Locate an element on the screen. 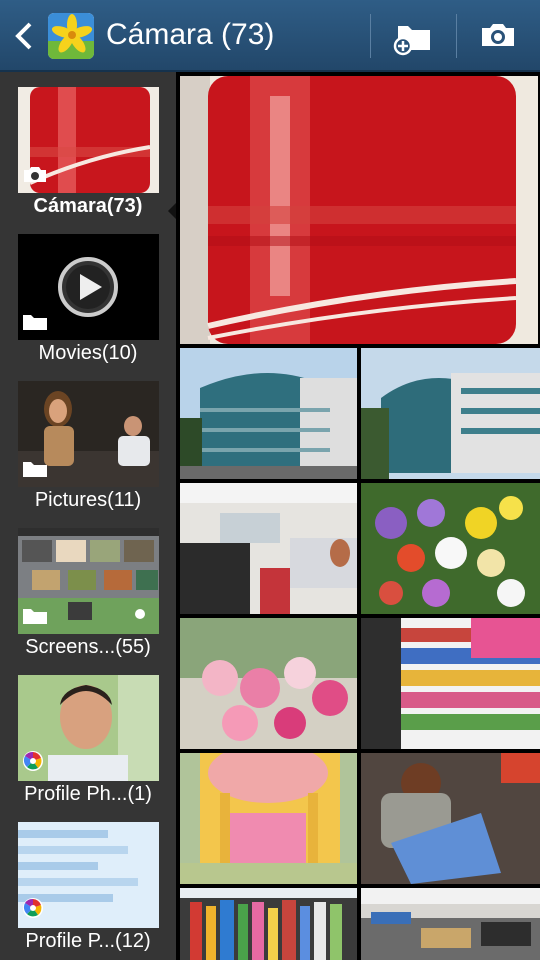 The image size is (540, 960). album-item-screenshots: Screens...(55) is located at coordinates (88, 601).